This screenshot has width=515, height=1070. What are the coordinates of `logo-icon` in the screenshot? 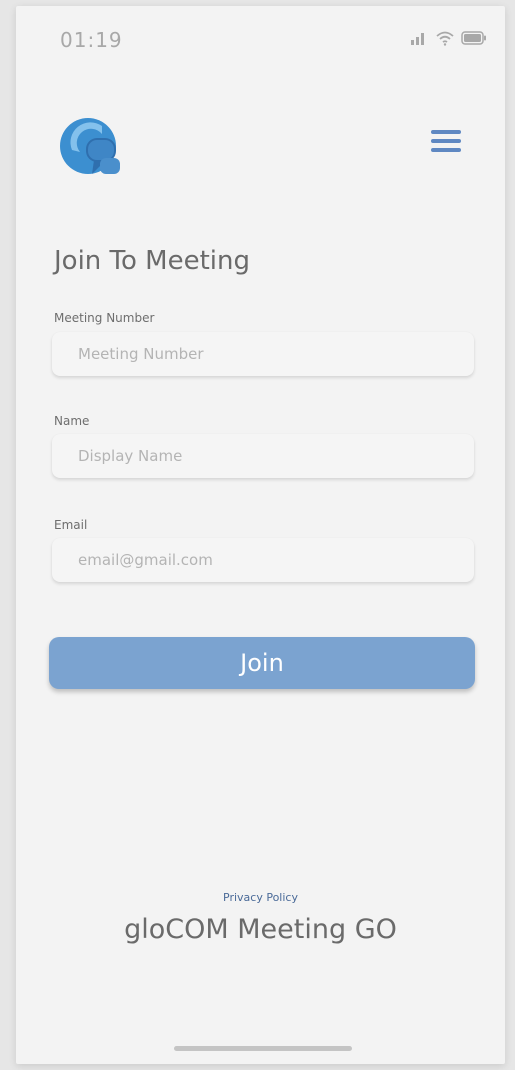 It's located at (90, 146).